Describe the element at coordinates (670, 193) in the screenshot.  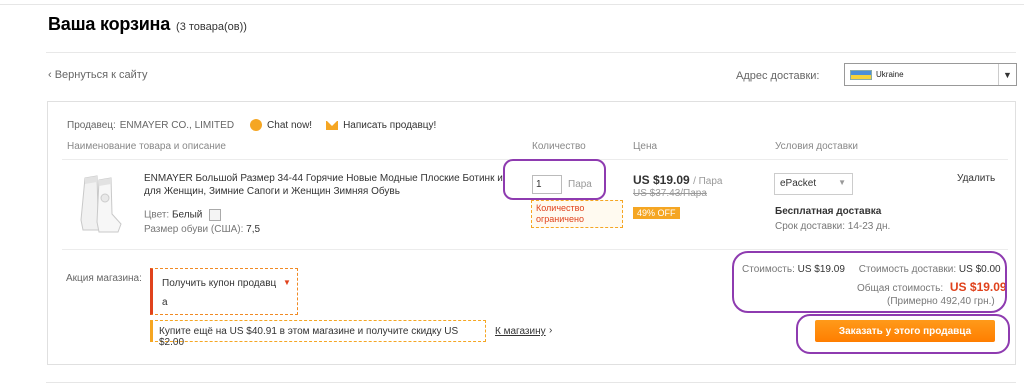
I see `old-price: US $37.43/Пара` at that location.